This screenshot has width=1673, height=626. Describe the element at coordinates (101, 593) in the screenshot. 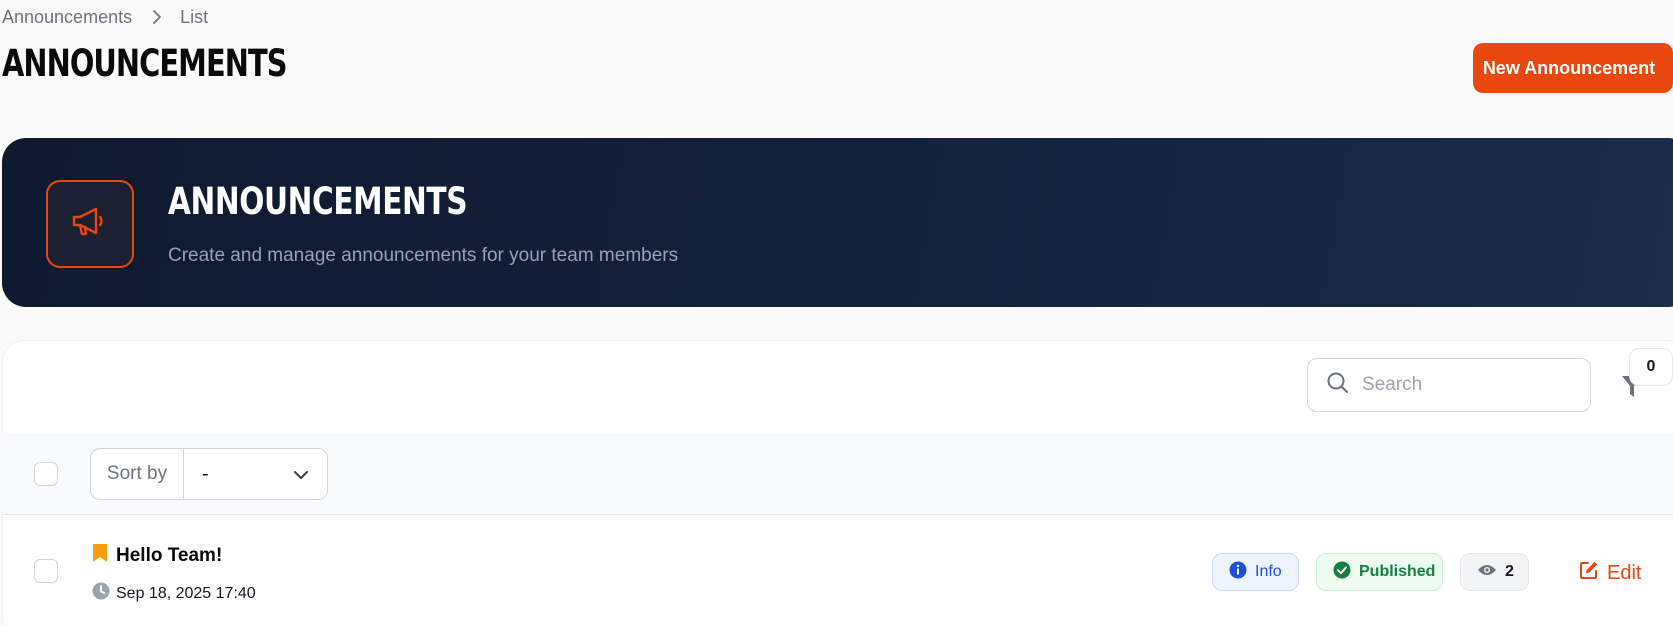

I see `clock-icon` at that location.